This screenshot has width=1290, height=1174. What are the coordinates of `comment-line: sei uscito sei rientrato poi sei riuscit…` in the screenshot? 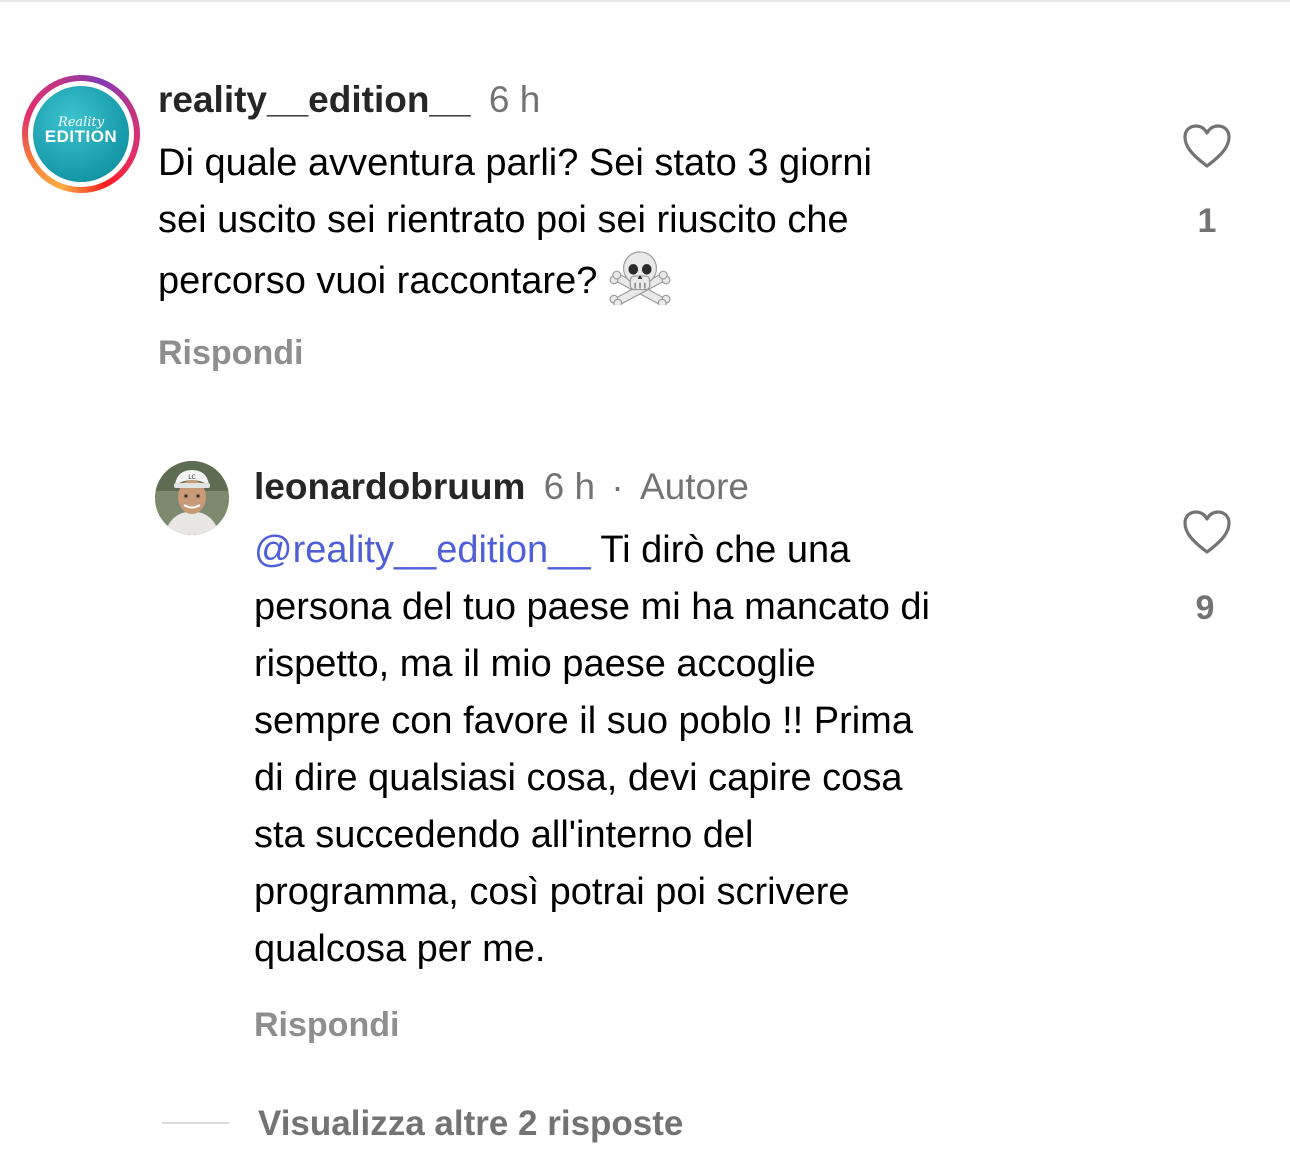 It's located at (503, 220).